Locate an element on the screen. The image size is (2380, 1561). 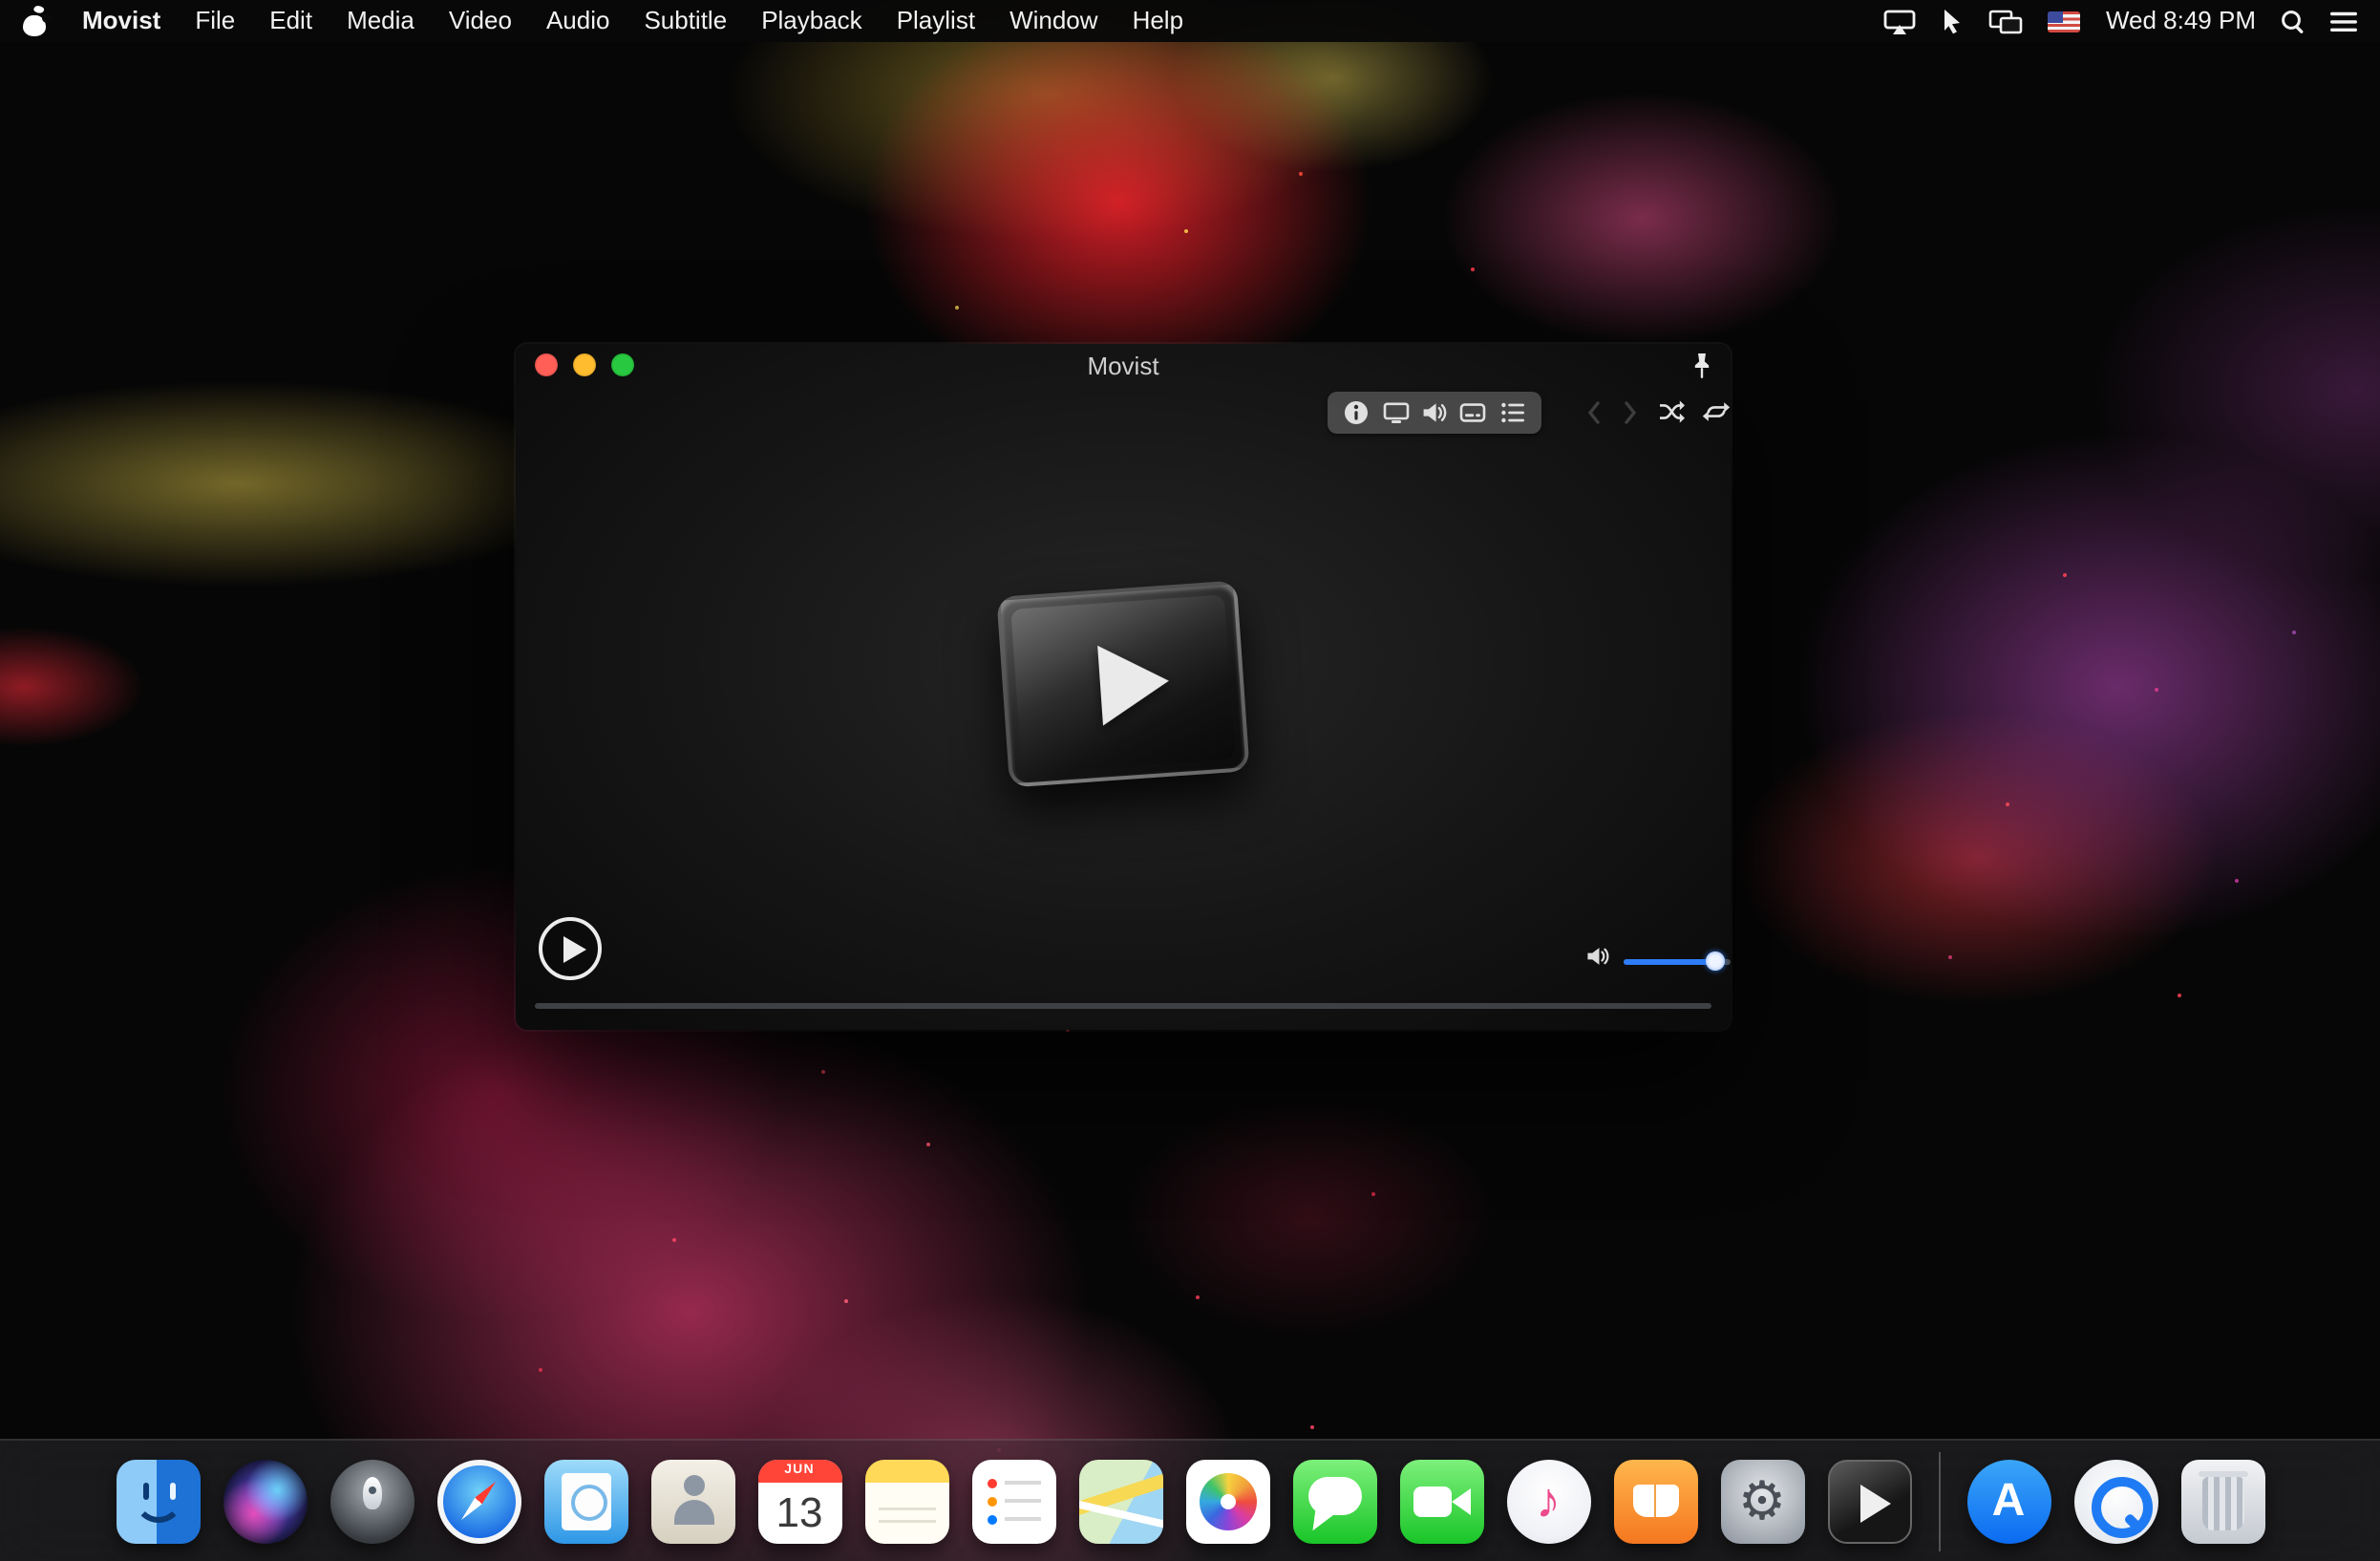
dock-item-itunes is located at coordinates (1548, 1501).